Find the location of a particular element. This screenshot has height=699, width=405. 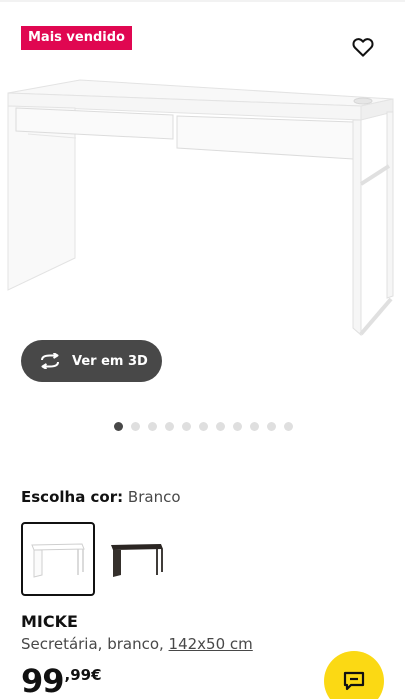

product-dimensions-link: 142x50 cm is located at coordinates (211, 644).